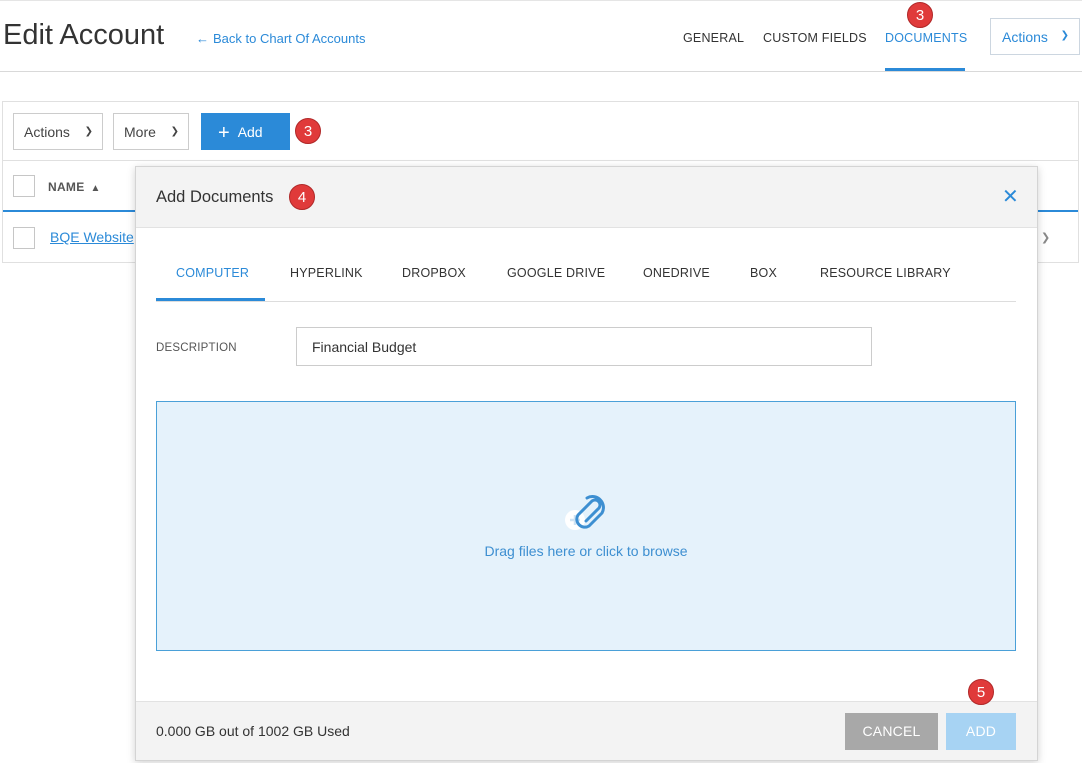 Image resolution: width=1082 pixels, height=763 pixels. Describe the element at coordinates (224, 133) in the screenshot. I see `plus-icon: +` at that location.